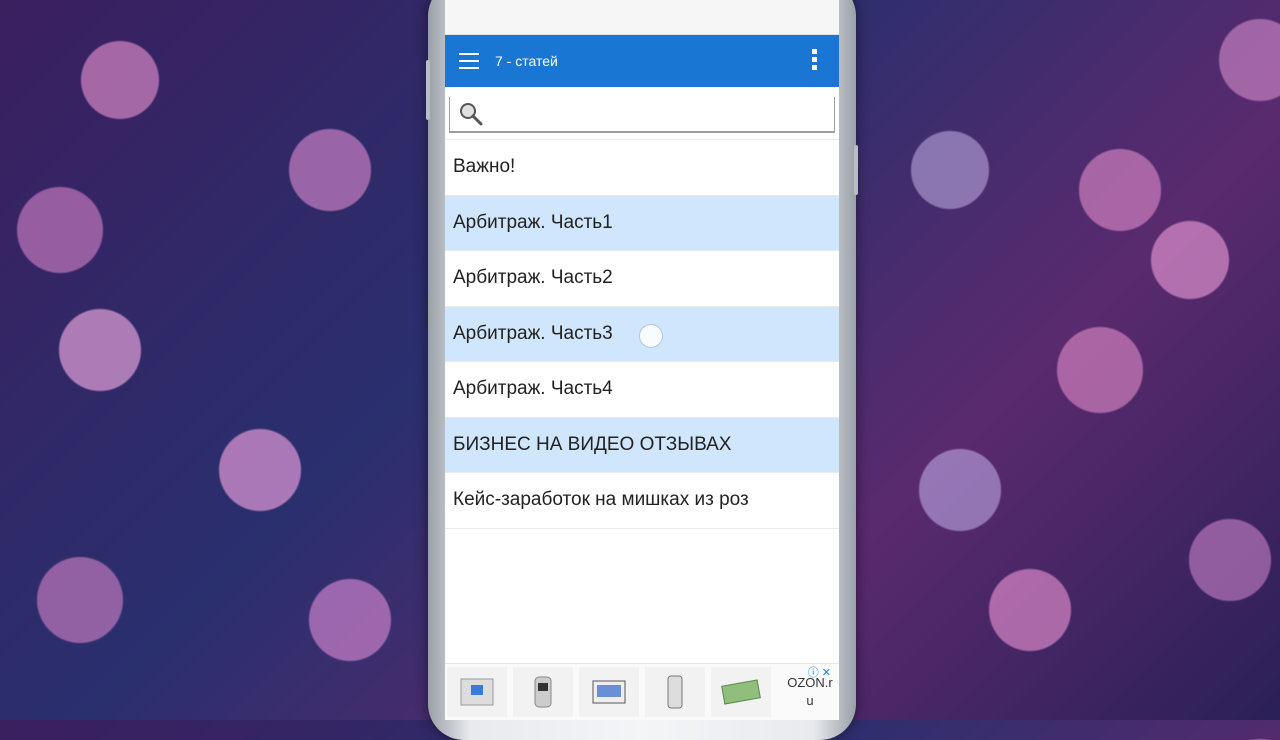 The width and height of the screenshot is (1280, 740). Describe the element at coordinates (533, 333) in the screenshot. I see `list-item-label: Арбитраж. Часть3` at that location.